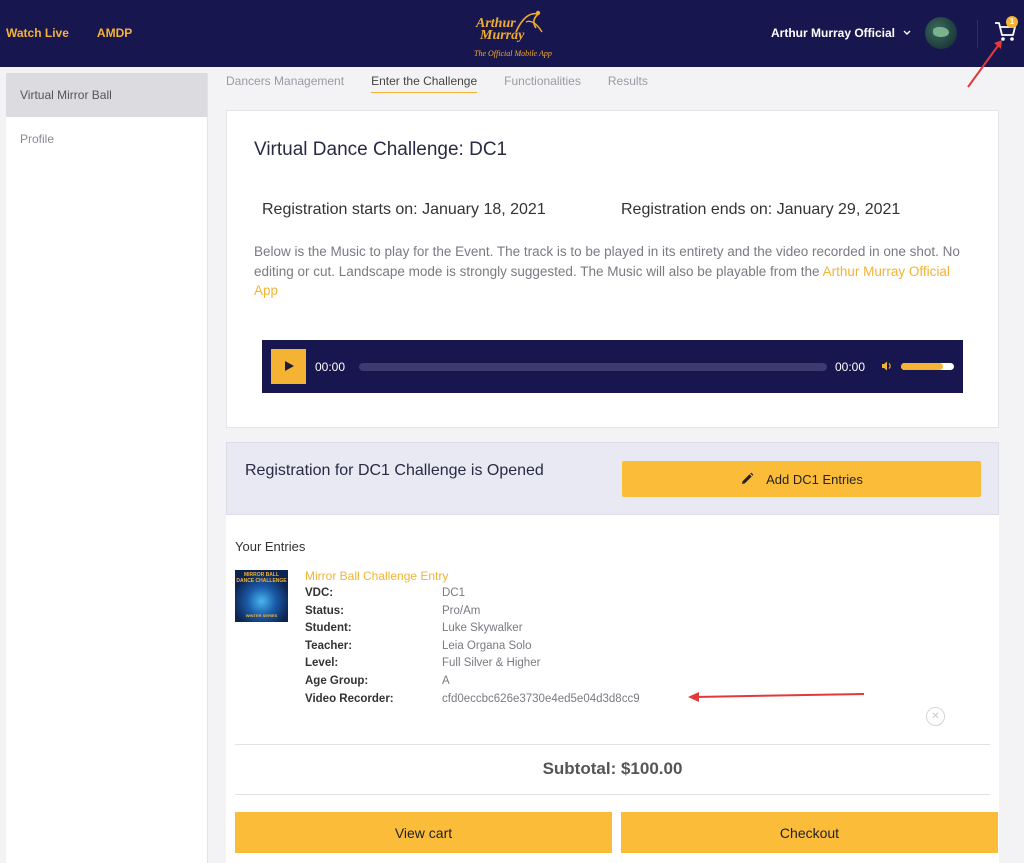 The height and width of the screenshot is (863, 1024). I want to click on detail-key: Status:, so click(324, 610).